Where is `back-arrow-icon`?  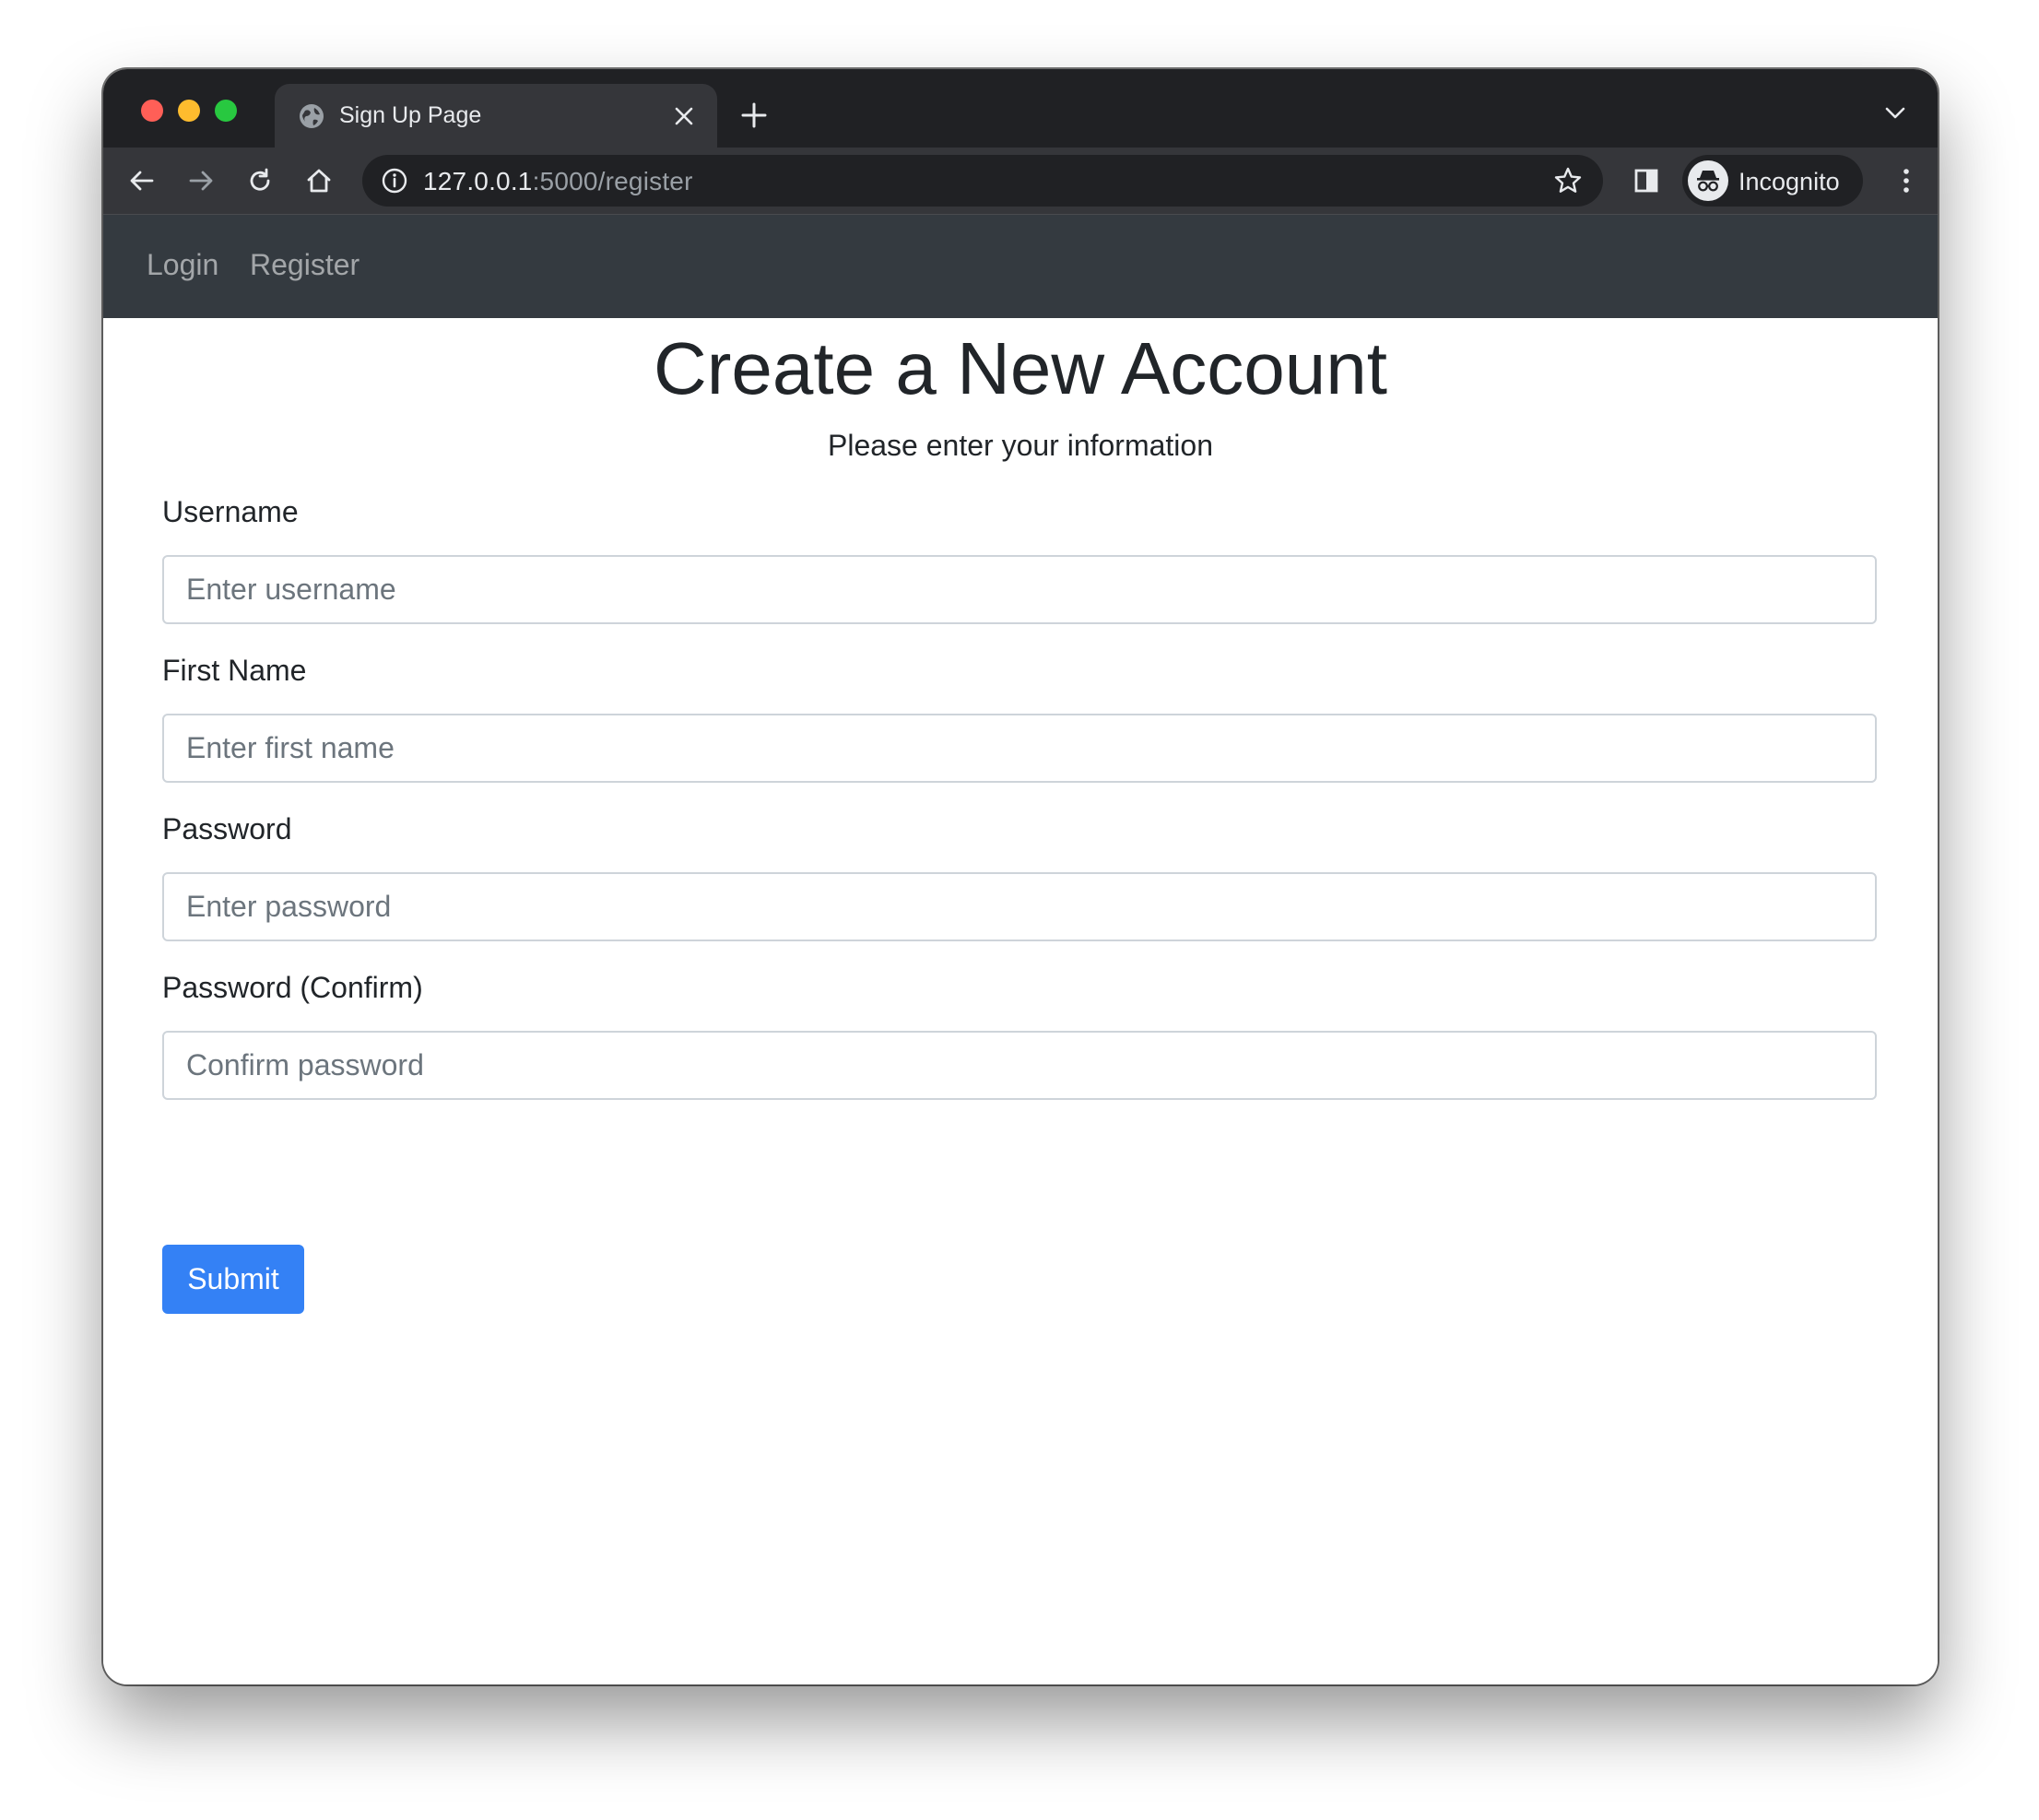
back-arrow-icon is located at coordinates (142, 180).